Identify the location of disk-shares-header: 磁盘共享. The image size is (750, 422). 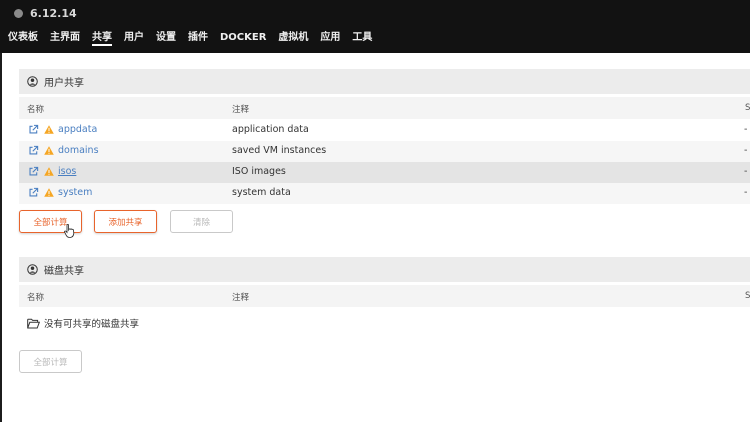
(384, 269).